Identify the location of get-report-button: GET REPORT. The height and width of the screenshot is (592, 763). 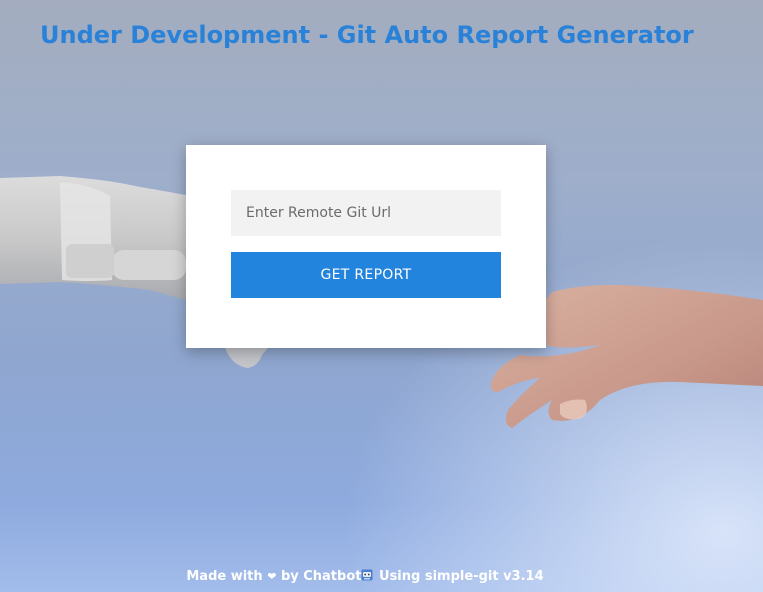
(366, 275).